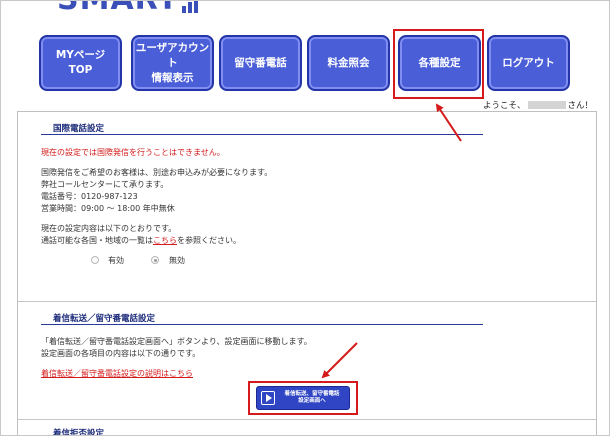 This screenshot has height=436, width=610. What do you see at coordinates (108, 208) in the screenshot?
I see `intl-info-hours: 営業時間：09:00 ～ 18:00 年中無休` at bounding box center [108, 208].